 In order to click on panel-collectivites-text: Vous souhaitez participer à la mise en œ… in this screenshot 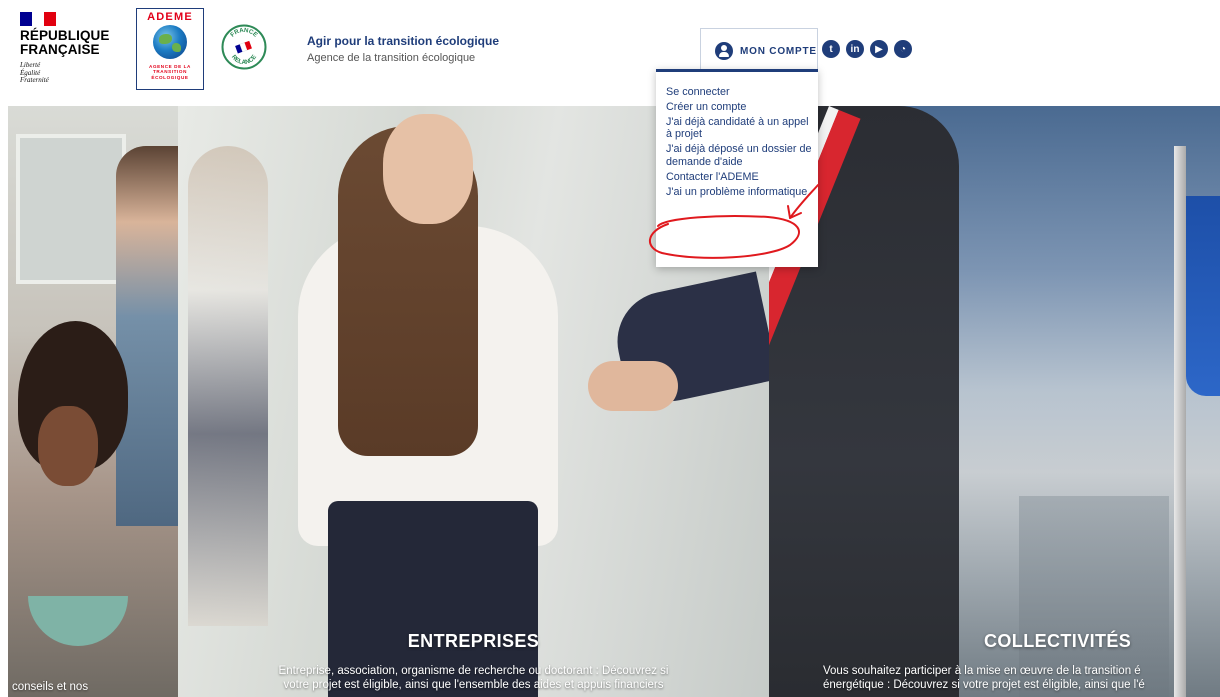, I will do `click(984, 678)`.